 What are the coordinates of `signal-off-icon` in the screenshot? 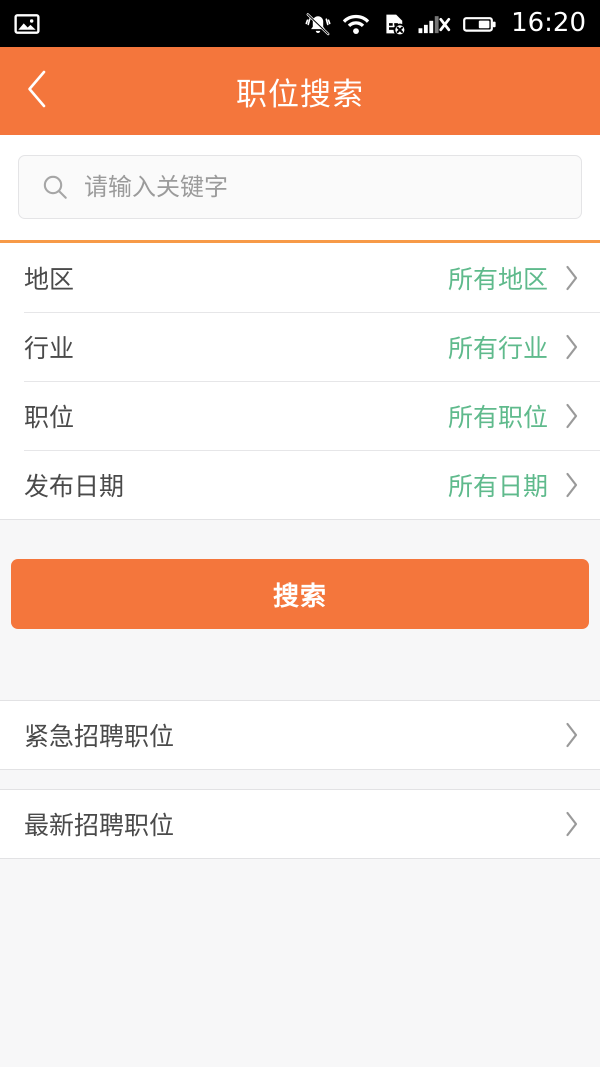 It's located at (435, 24).